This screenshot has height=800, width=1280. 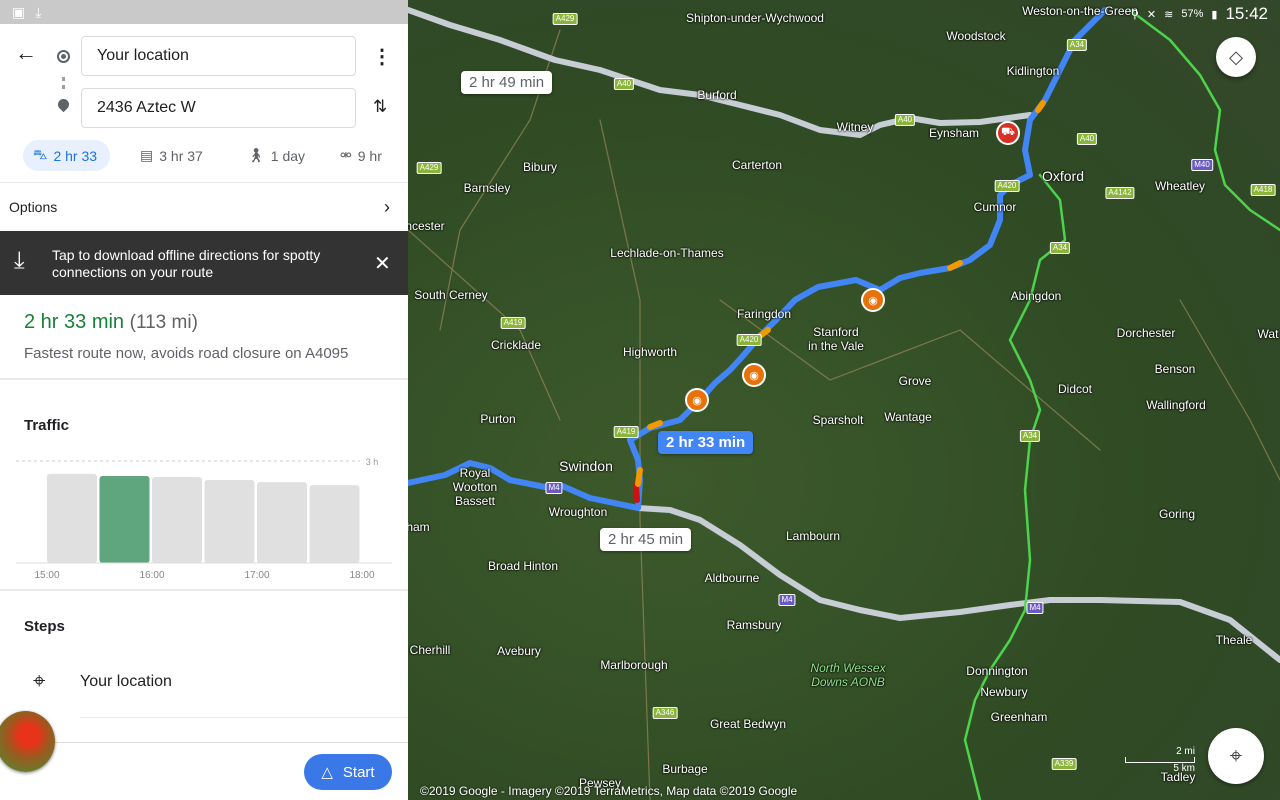 What do you see at coordinates (256, 155) in the screenshot?
I see `walk-icon: 🚶︎` at bounding box center [256, 155].